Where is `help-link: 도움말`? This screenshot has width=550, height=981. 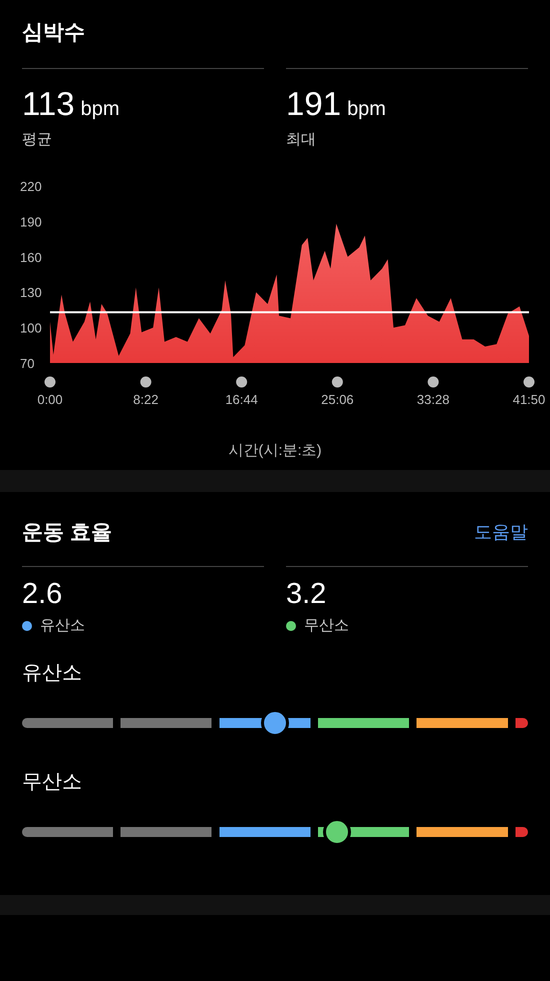 help-link: 도움말 is located at coordinates (501, 532).